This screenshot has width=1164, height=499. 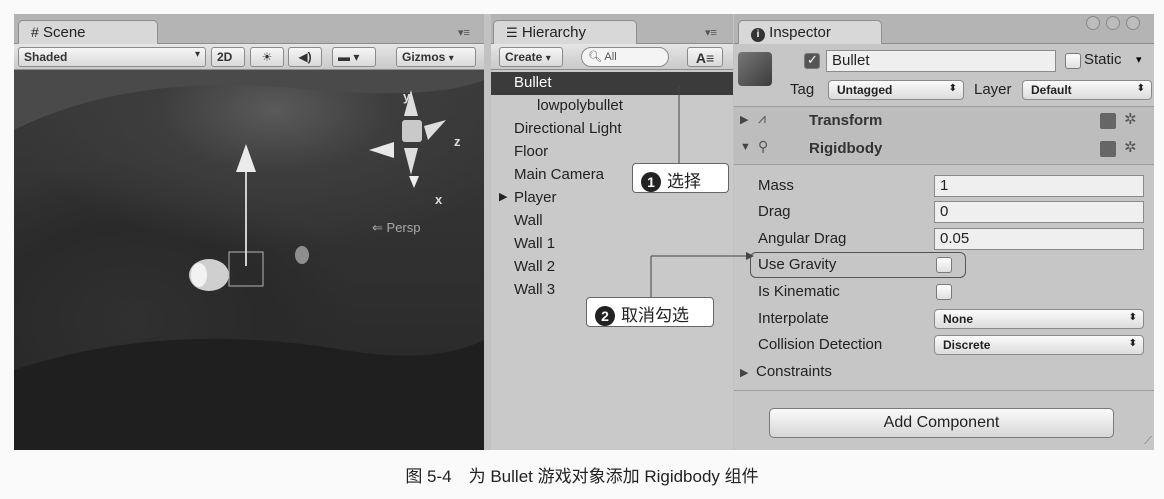 What do you see at coordinates (1139, 59) in the screenshot?
I see `static-dropdown-icon: ▾` at bounding box center [1139, 59].